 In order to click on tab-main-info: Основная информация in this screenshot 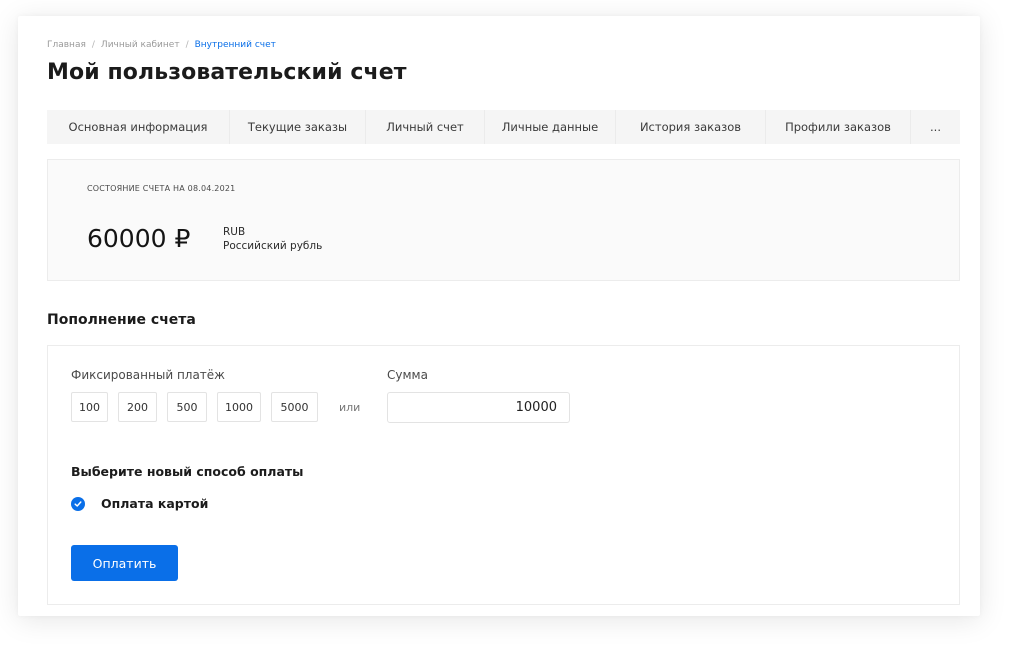, I will do `click(138, 127)`.